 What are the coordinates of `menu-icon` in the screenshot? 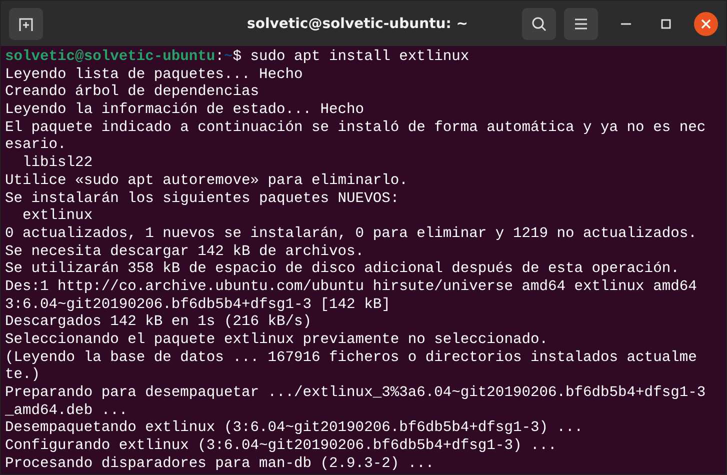 It's located at (581, 24).